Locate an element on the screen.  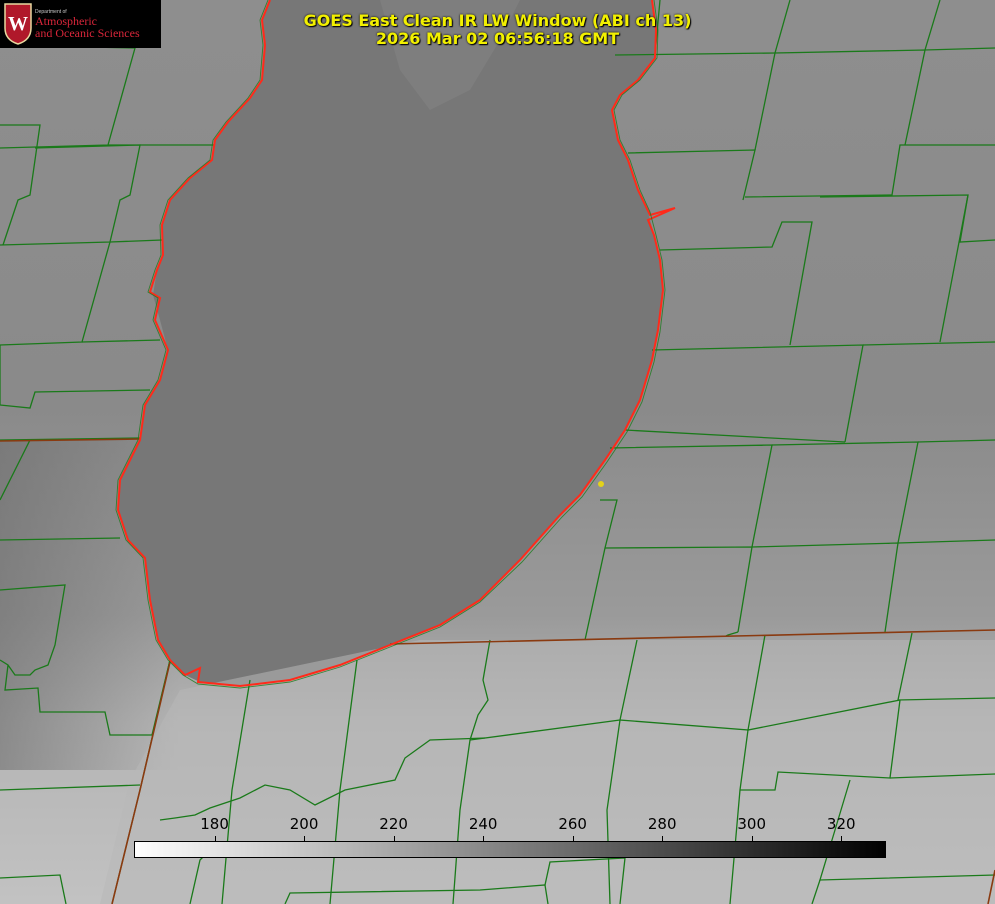
colorbar-tick-label: 200 is located at coordinates (304, 824).